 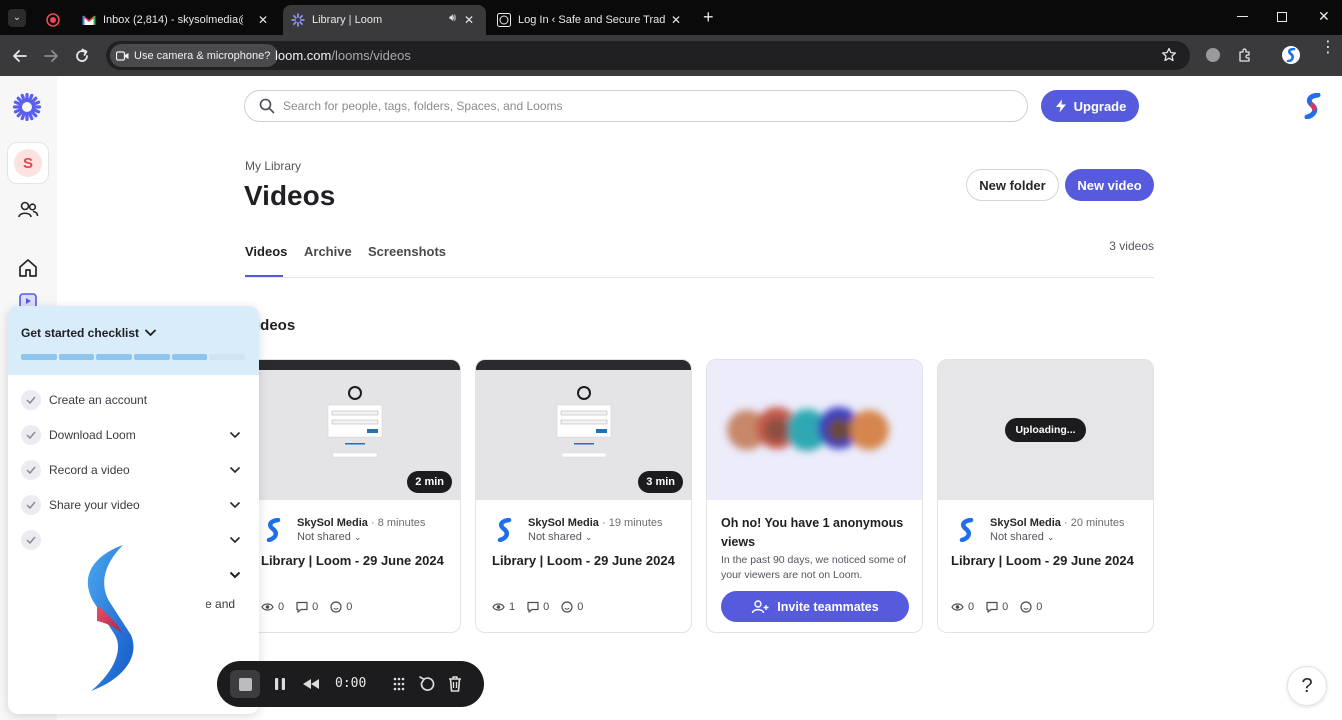 What do you see at coordinates (82, 56) in the screenshot?
I see `reload-icon` at bounding box center [82, 56].